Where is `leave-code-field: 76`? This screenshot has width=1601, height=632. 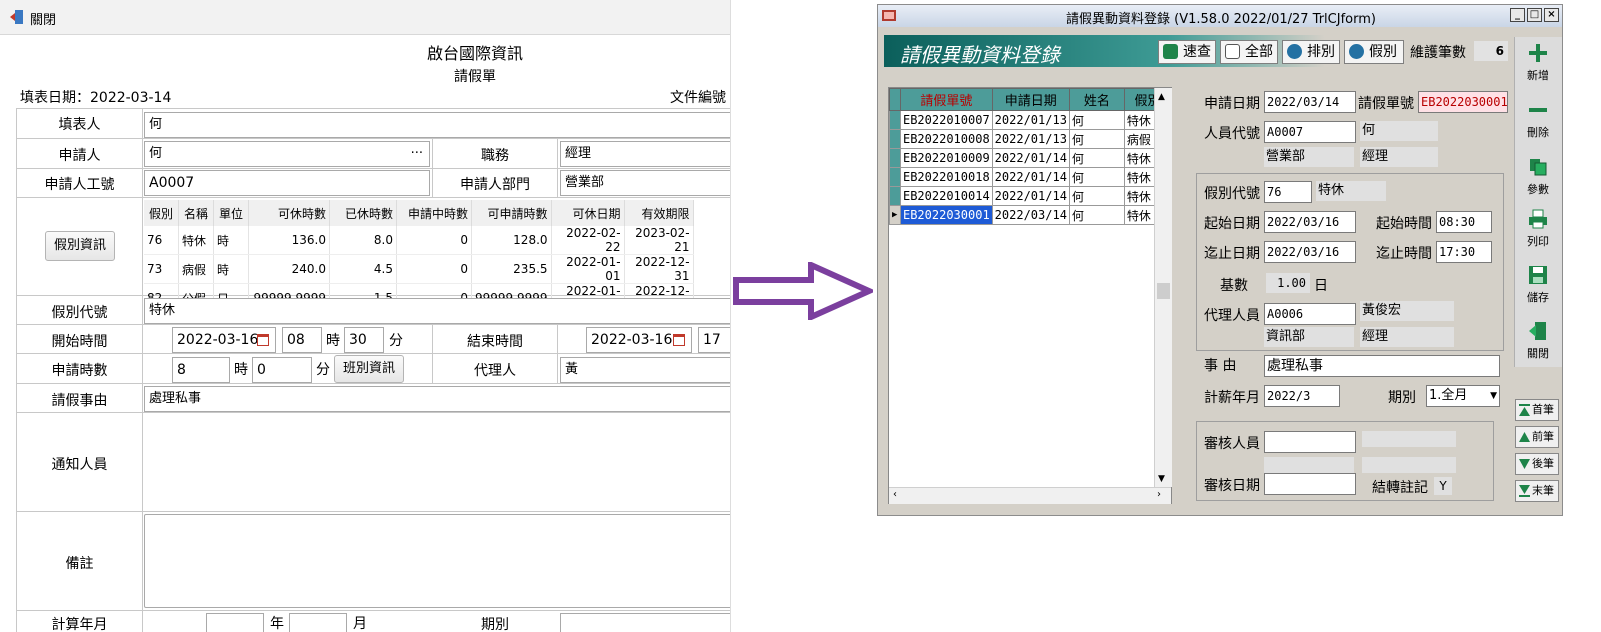 leave-code-field: 76 is located at coordinates (1288, 192).